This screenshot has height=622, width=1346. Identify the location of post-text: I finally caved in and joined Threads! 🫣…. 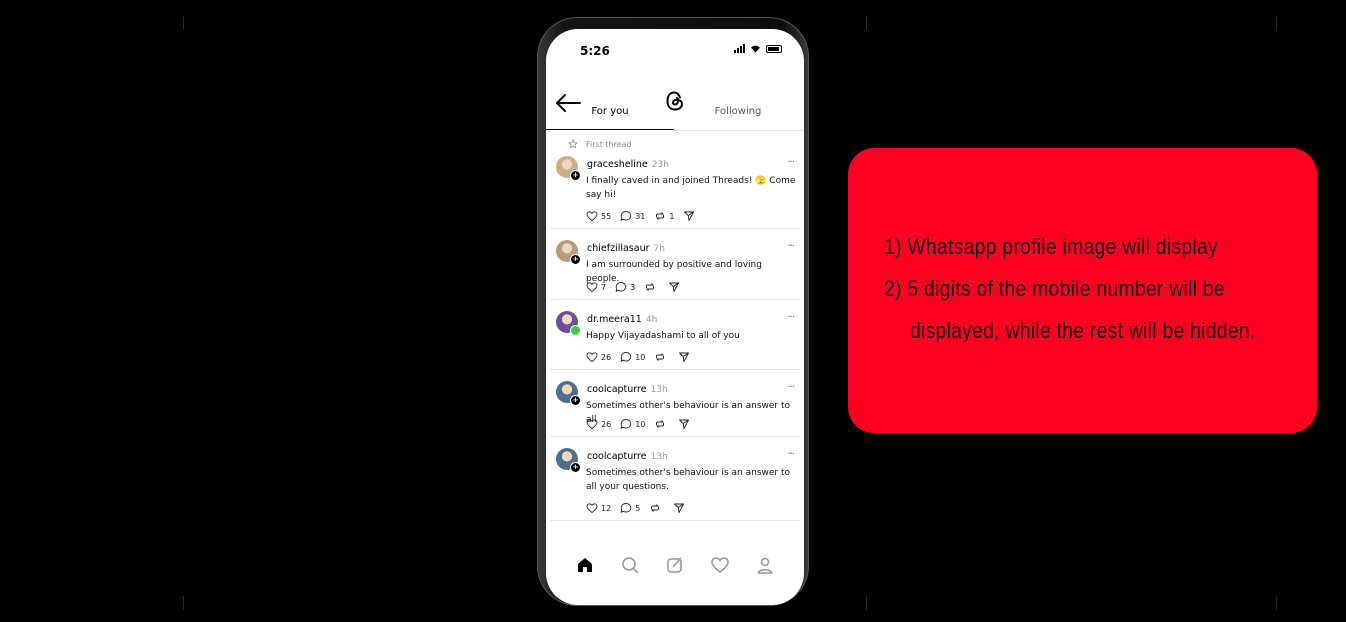
(691, 188).